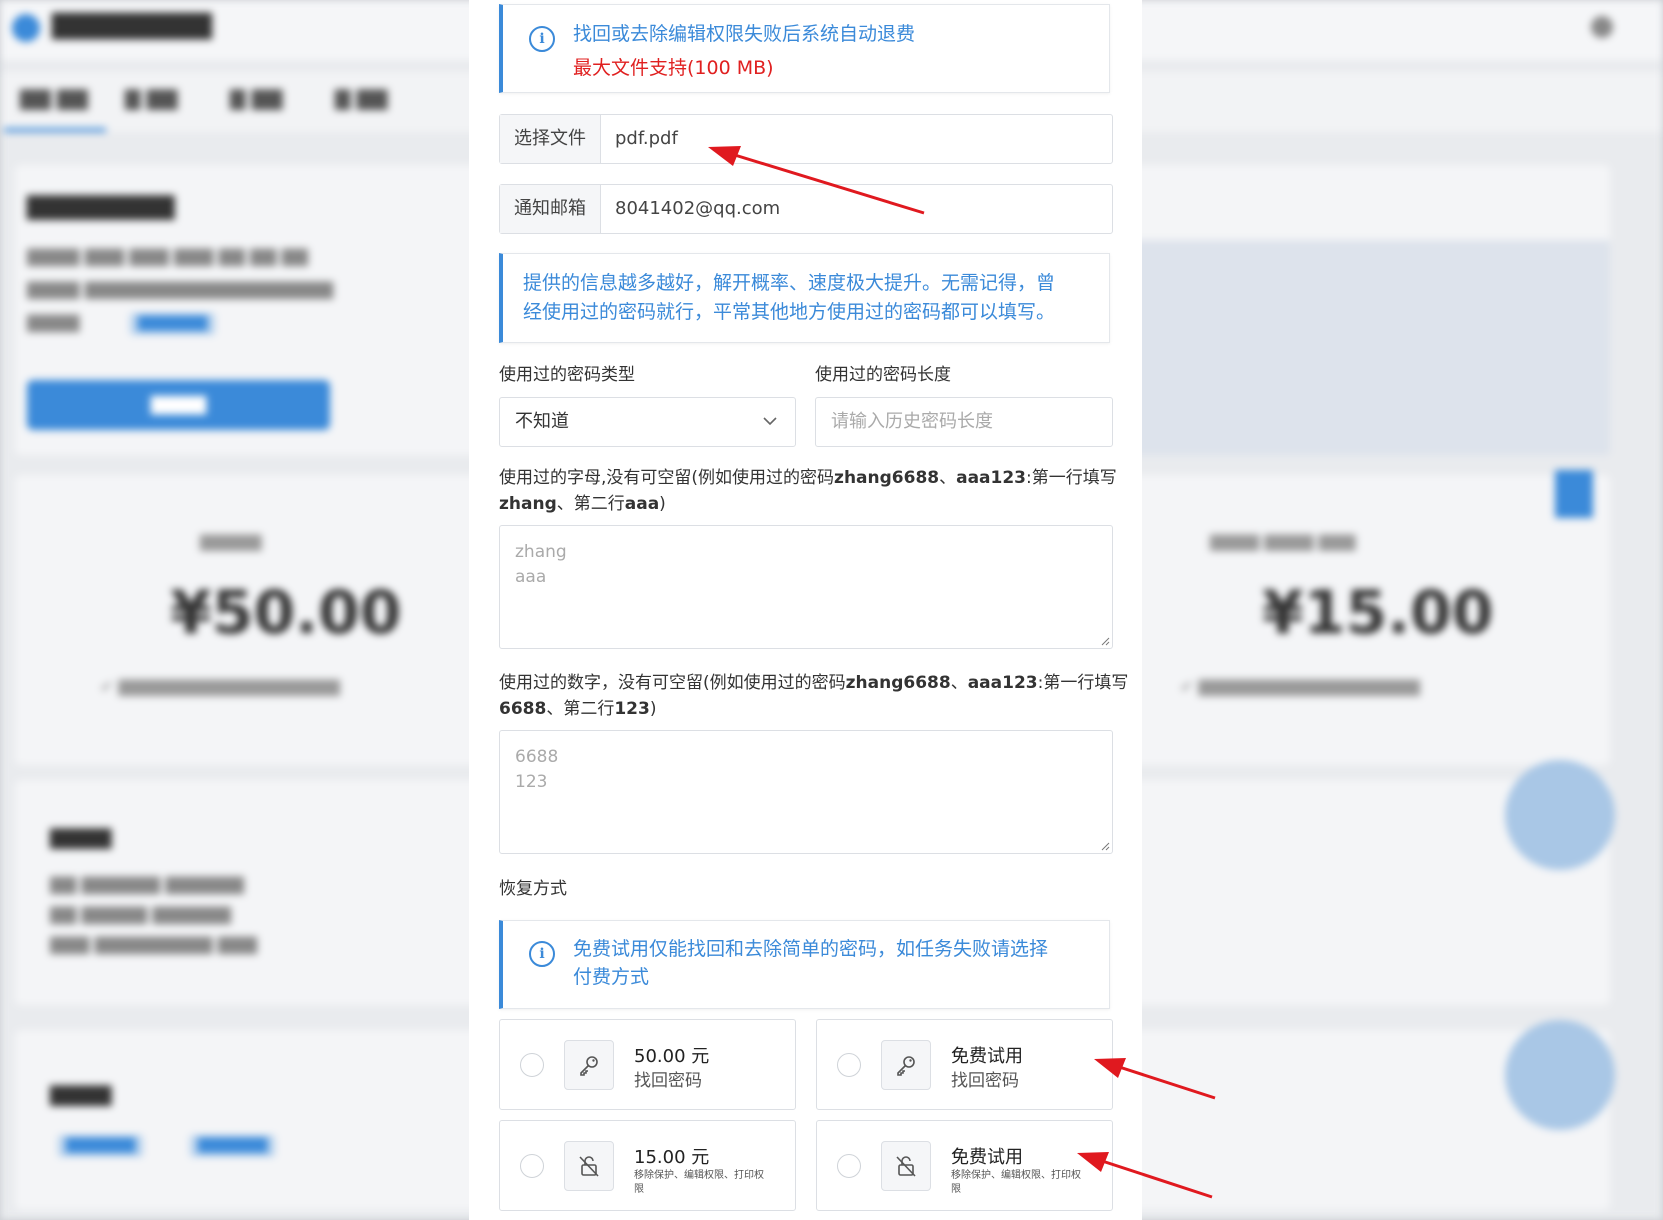  I want to click on bg-price-2: ¥15.00, so click(1378, 613).